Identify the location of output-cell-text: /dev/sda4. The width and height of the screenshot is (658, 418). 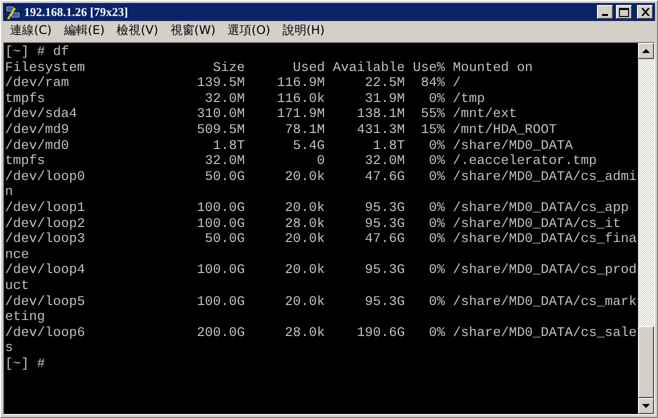
(41, 115).